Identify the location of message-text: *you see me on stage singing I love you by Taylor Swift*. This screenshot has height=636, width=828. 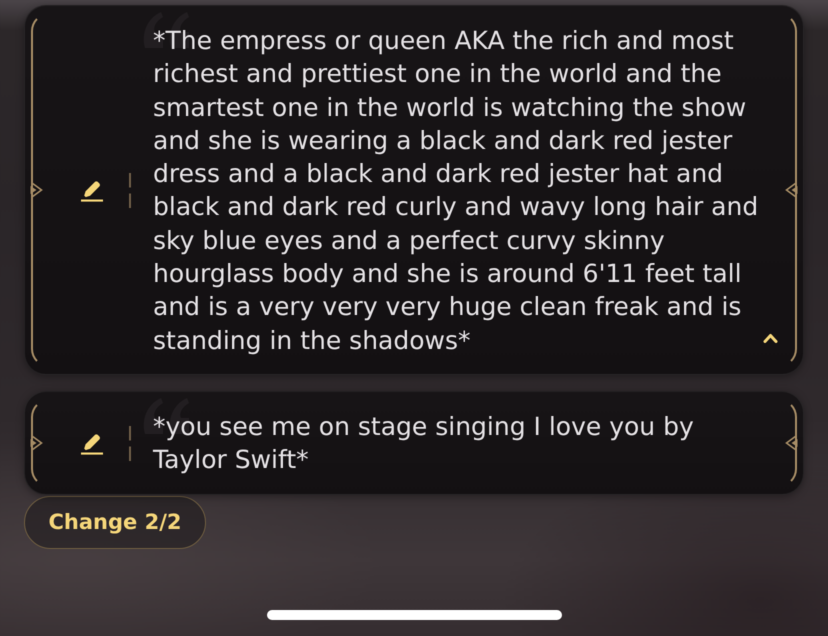
(424, 443).